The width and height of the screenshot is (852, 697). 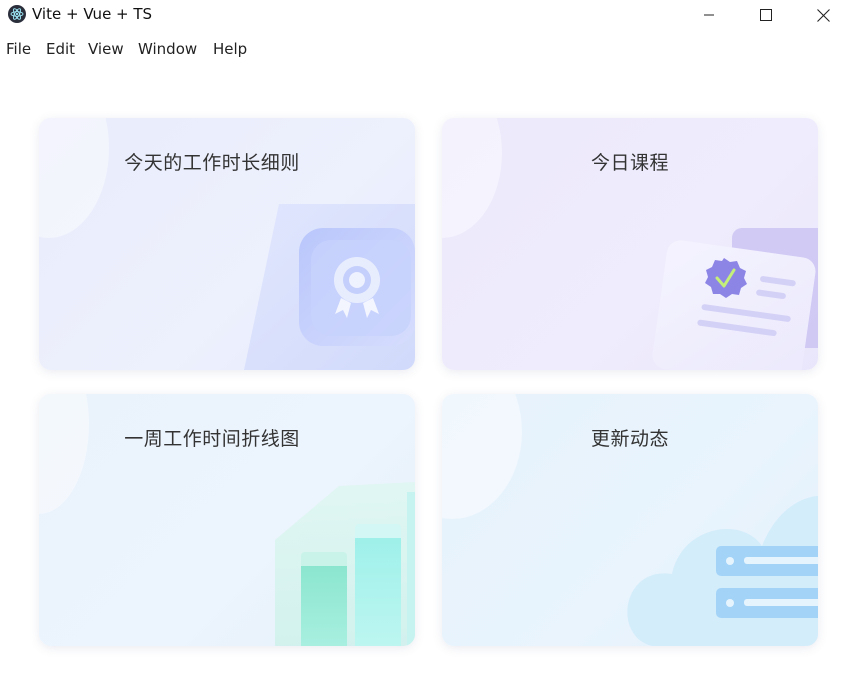 I want to click on card-title: 今天的工作时长细则, so click(x=212, y=163).